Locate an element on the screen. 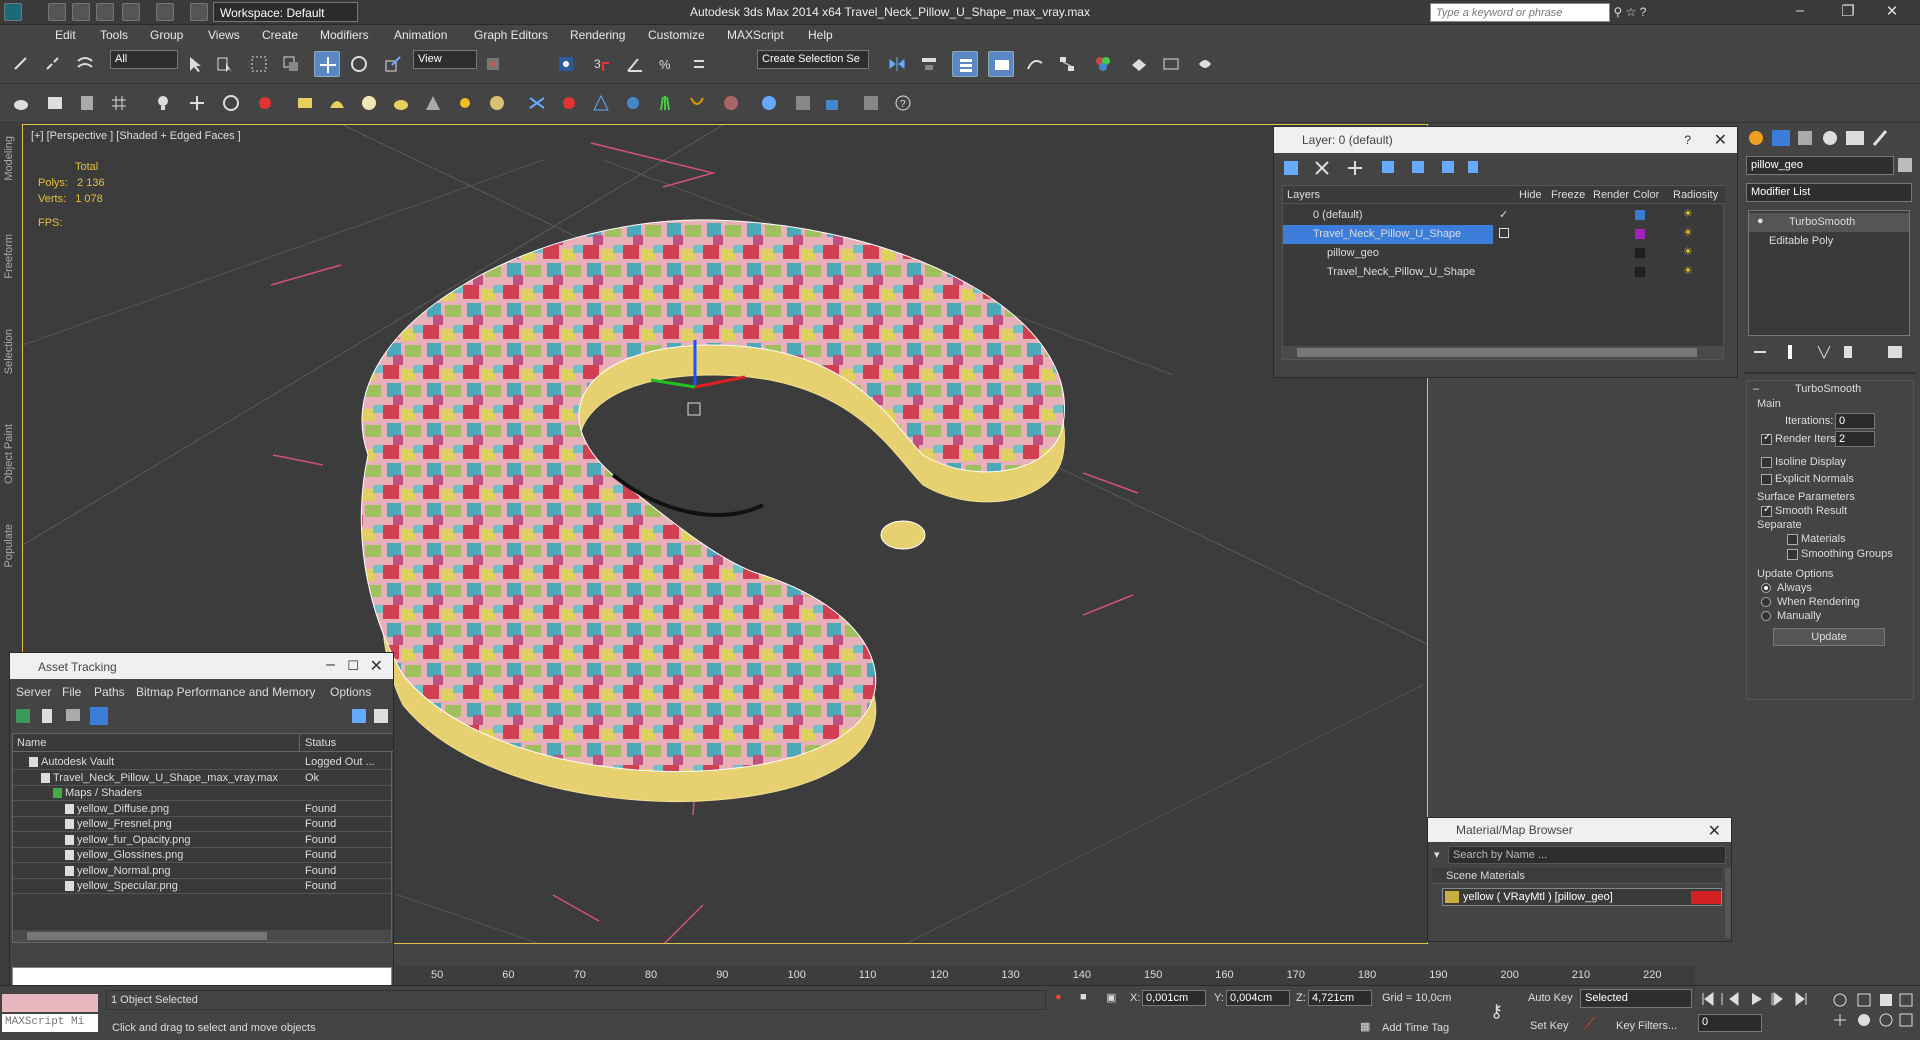 The width and height of the screenshot is (1920, 1040). lock-selection-icon: ■ is located at coordinates (1083, 997).